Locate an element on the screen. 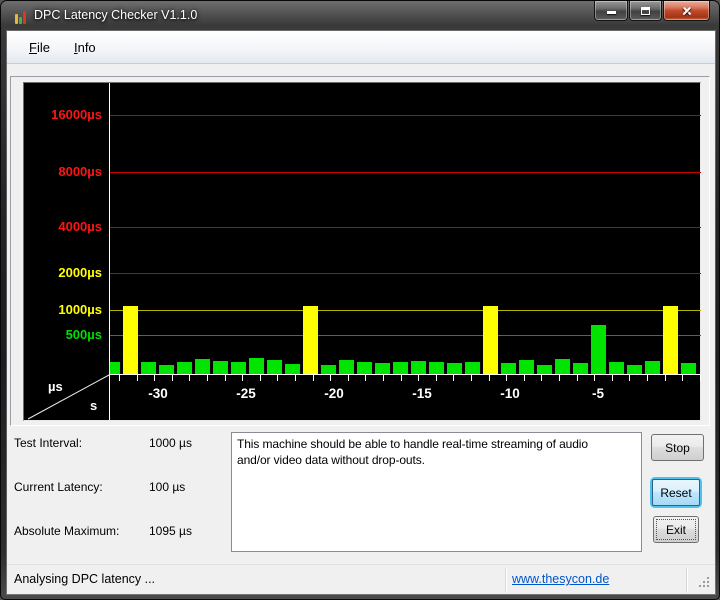 The width and height of the screenshot is (720, 600). y-axis-labels: 16000µs 8000µs 4000µs 2000µs 1000µs 500µs is located at coordinates (66, 228).